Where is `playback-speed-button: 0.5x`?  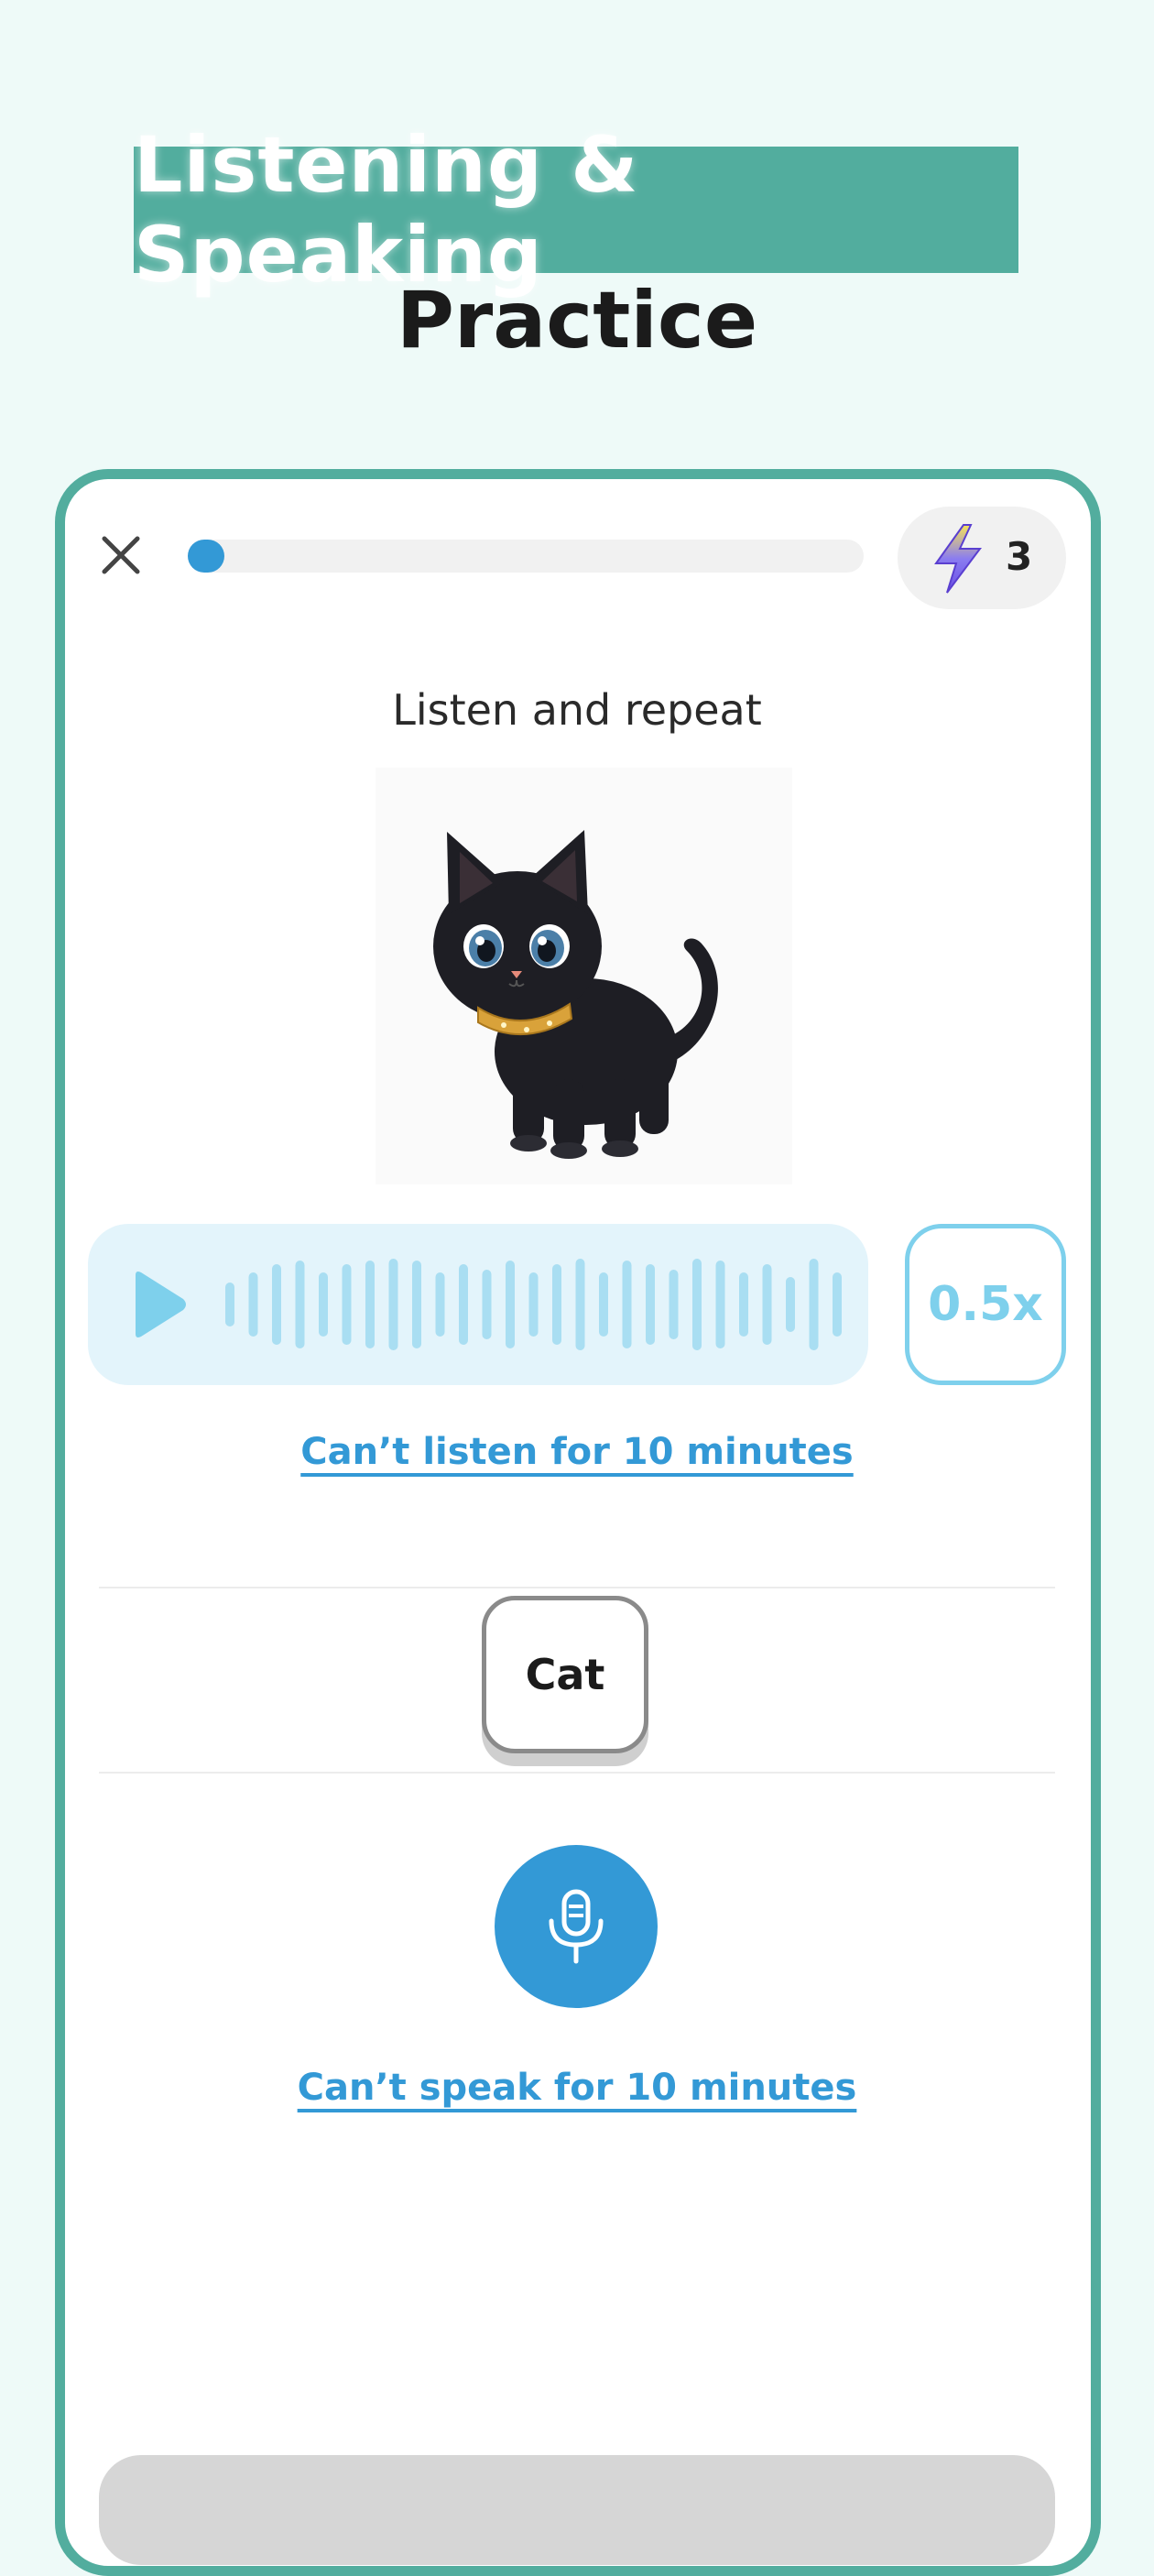 playback-speed-button: 0.5x is located at coordinates (985, 1304).